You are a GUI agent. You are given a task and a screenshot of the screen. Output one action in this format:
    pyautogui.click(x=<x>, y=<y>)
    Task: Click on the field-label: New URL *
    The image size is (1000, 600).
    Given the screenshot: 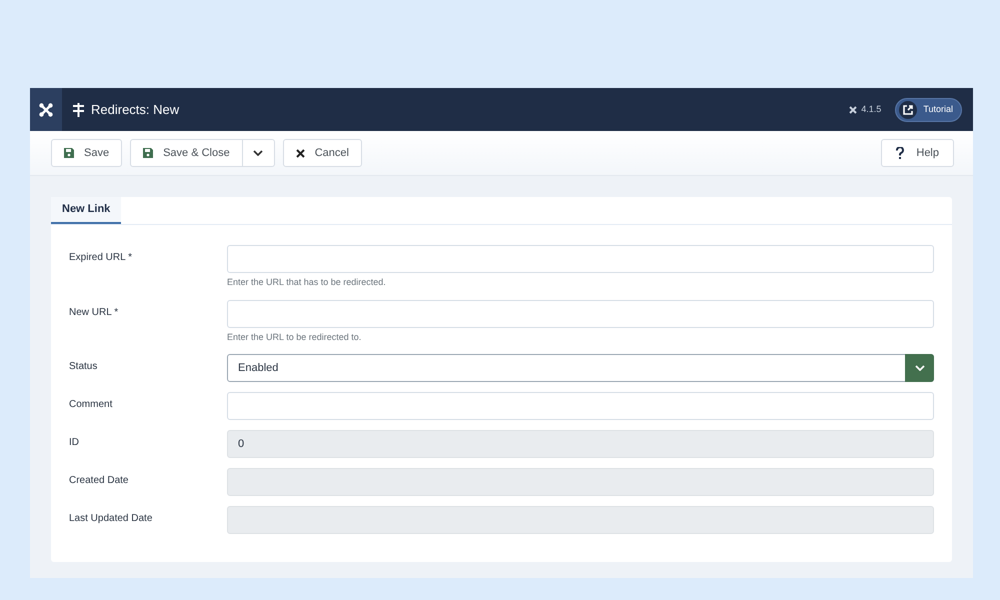 What is the action you would take?
    pyautogui.click(x=94, y=313)
    